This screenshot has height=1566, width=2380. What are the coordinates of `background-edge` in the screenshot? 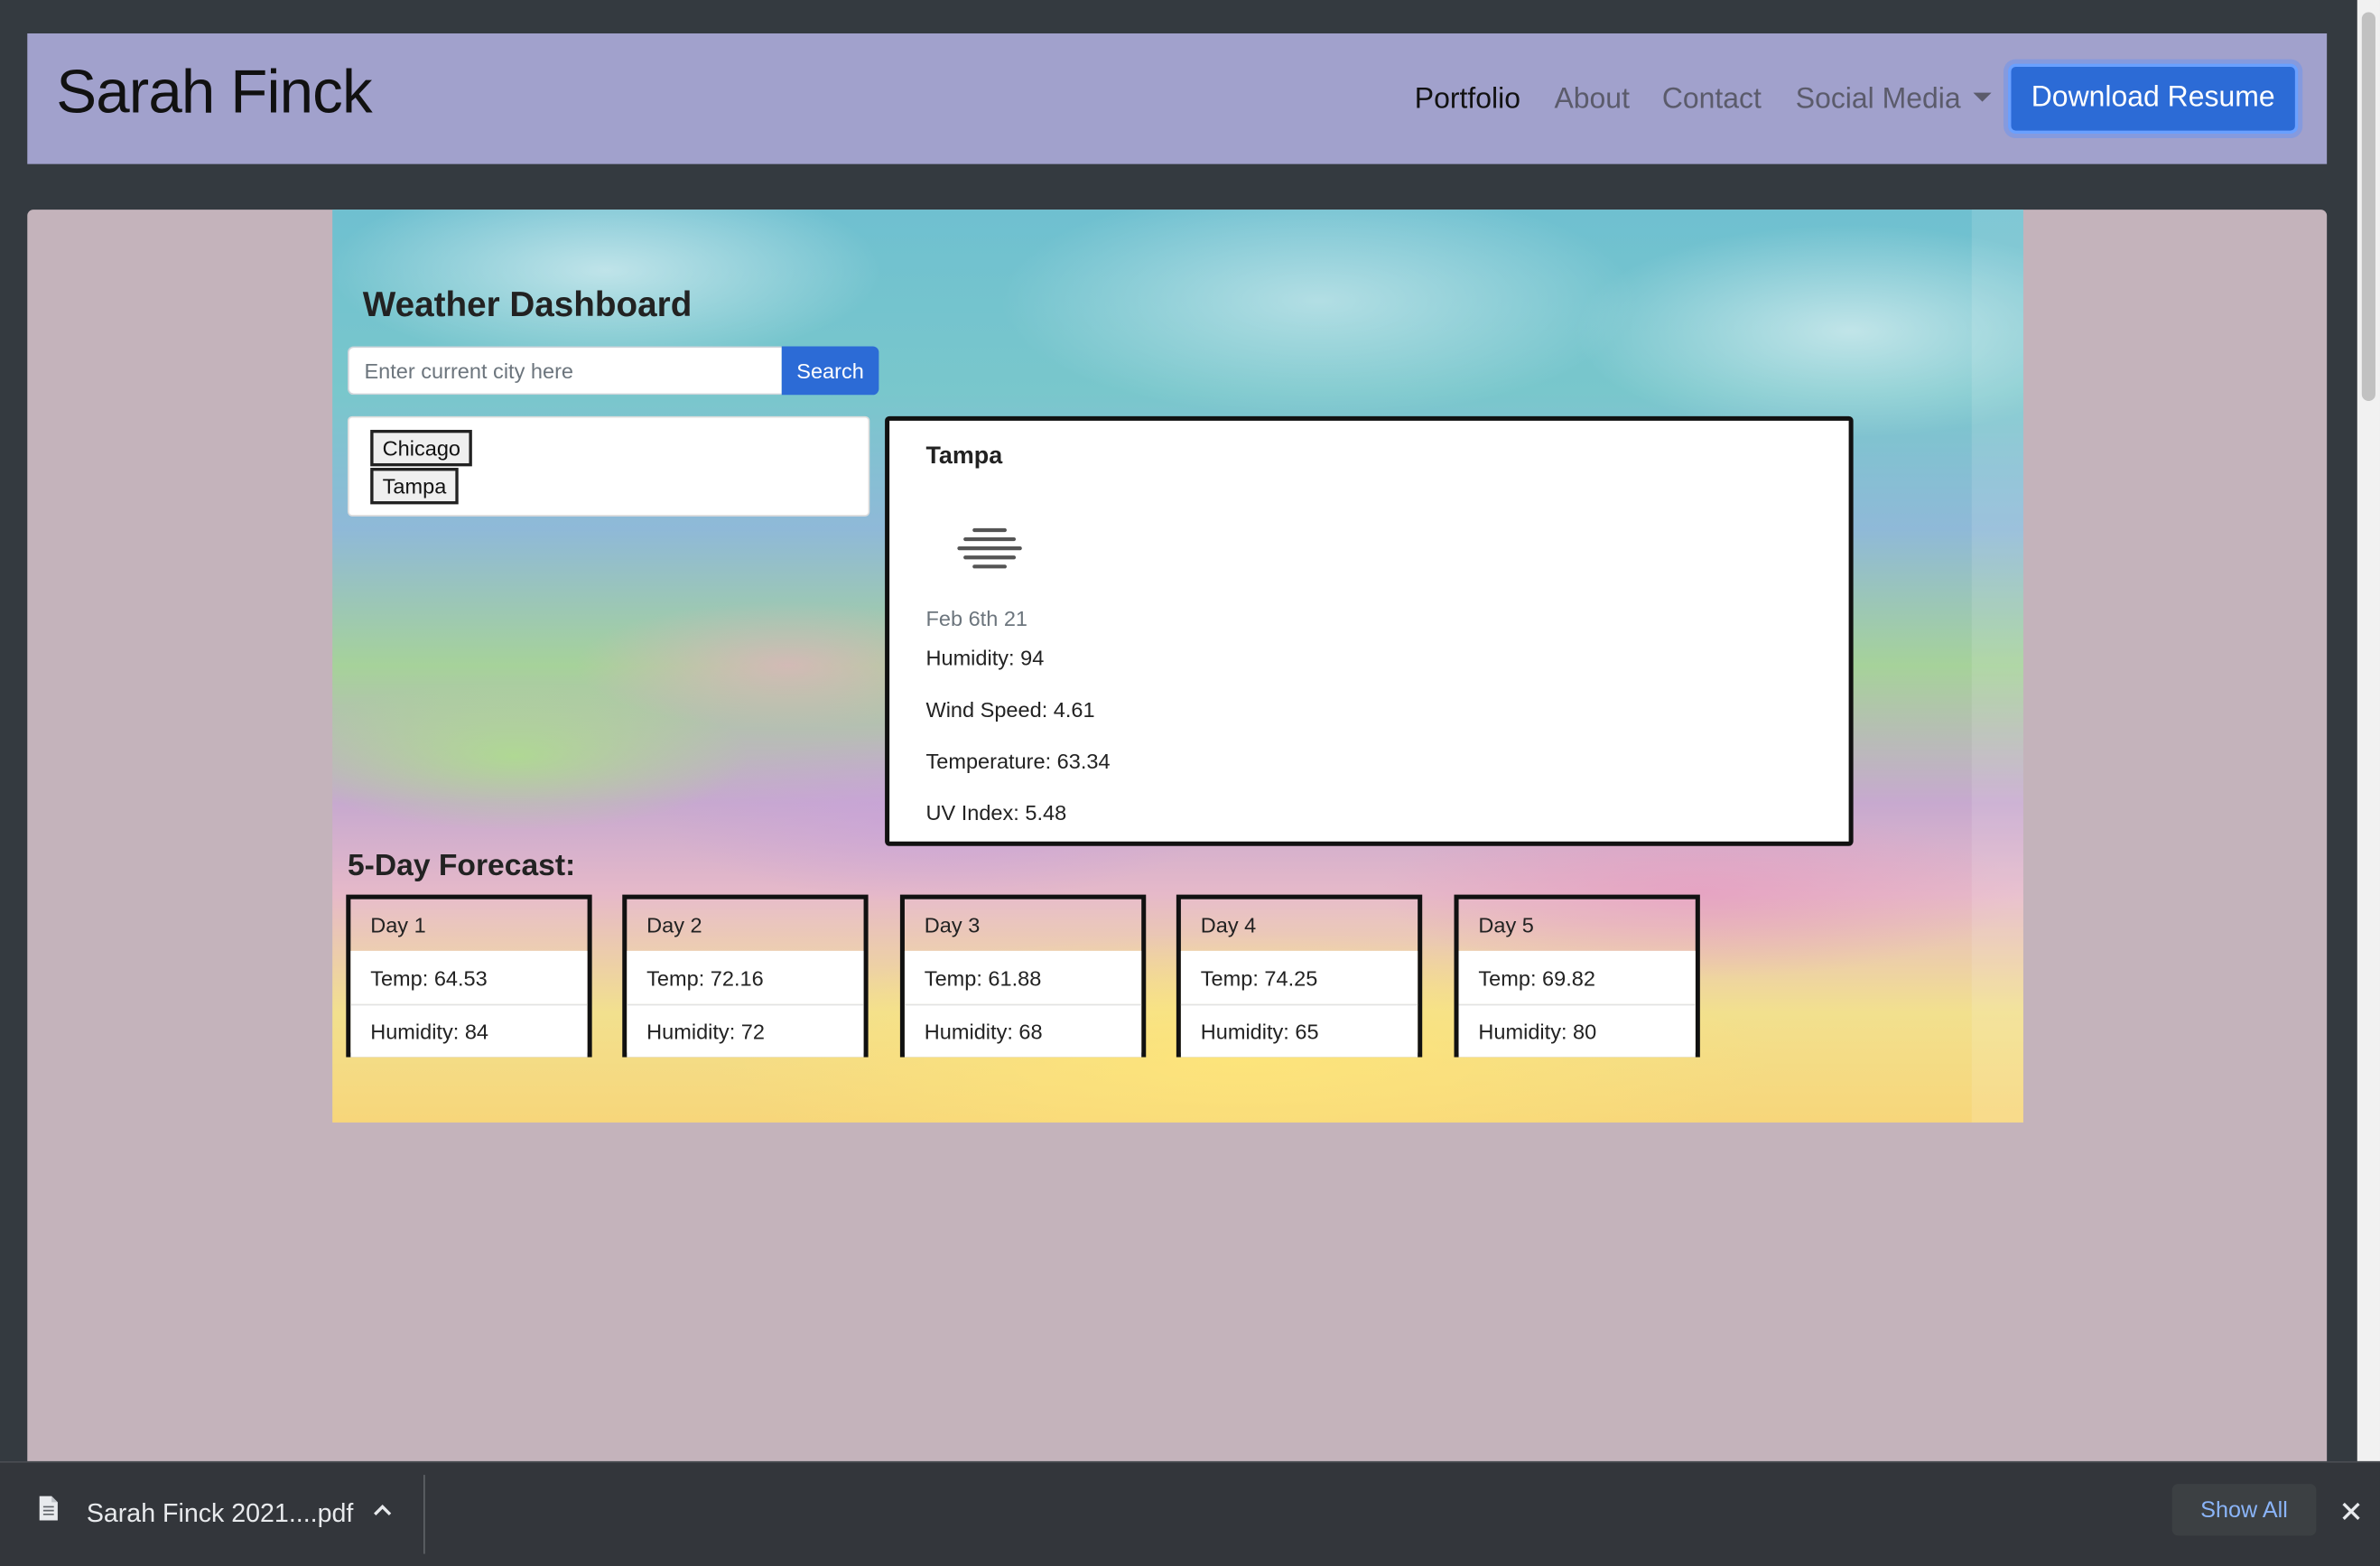 It's located at (1997, 666).